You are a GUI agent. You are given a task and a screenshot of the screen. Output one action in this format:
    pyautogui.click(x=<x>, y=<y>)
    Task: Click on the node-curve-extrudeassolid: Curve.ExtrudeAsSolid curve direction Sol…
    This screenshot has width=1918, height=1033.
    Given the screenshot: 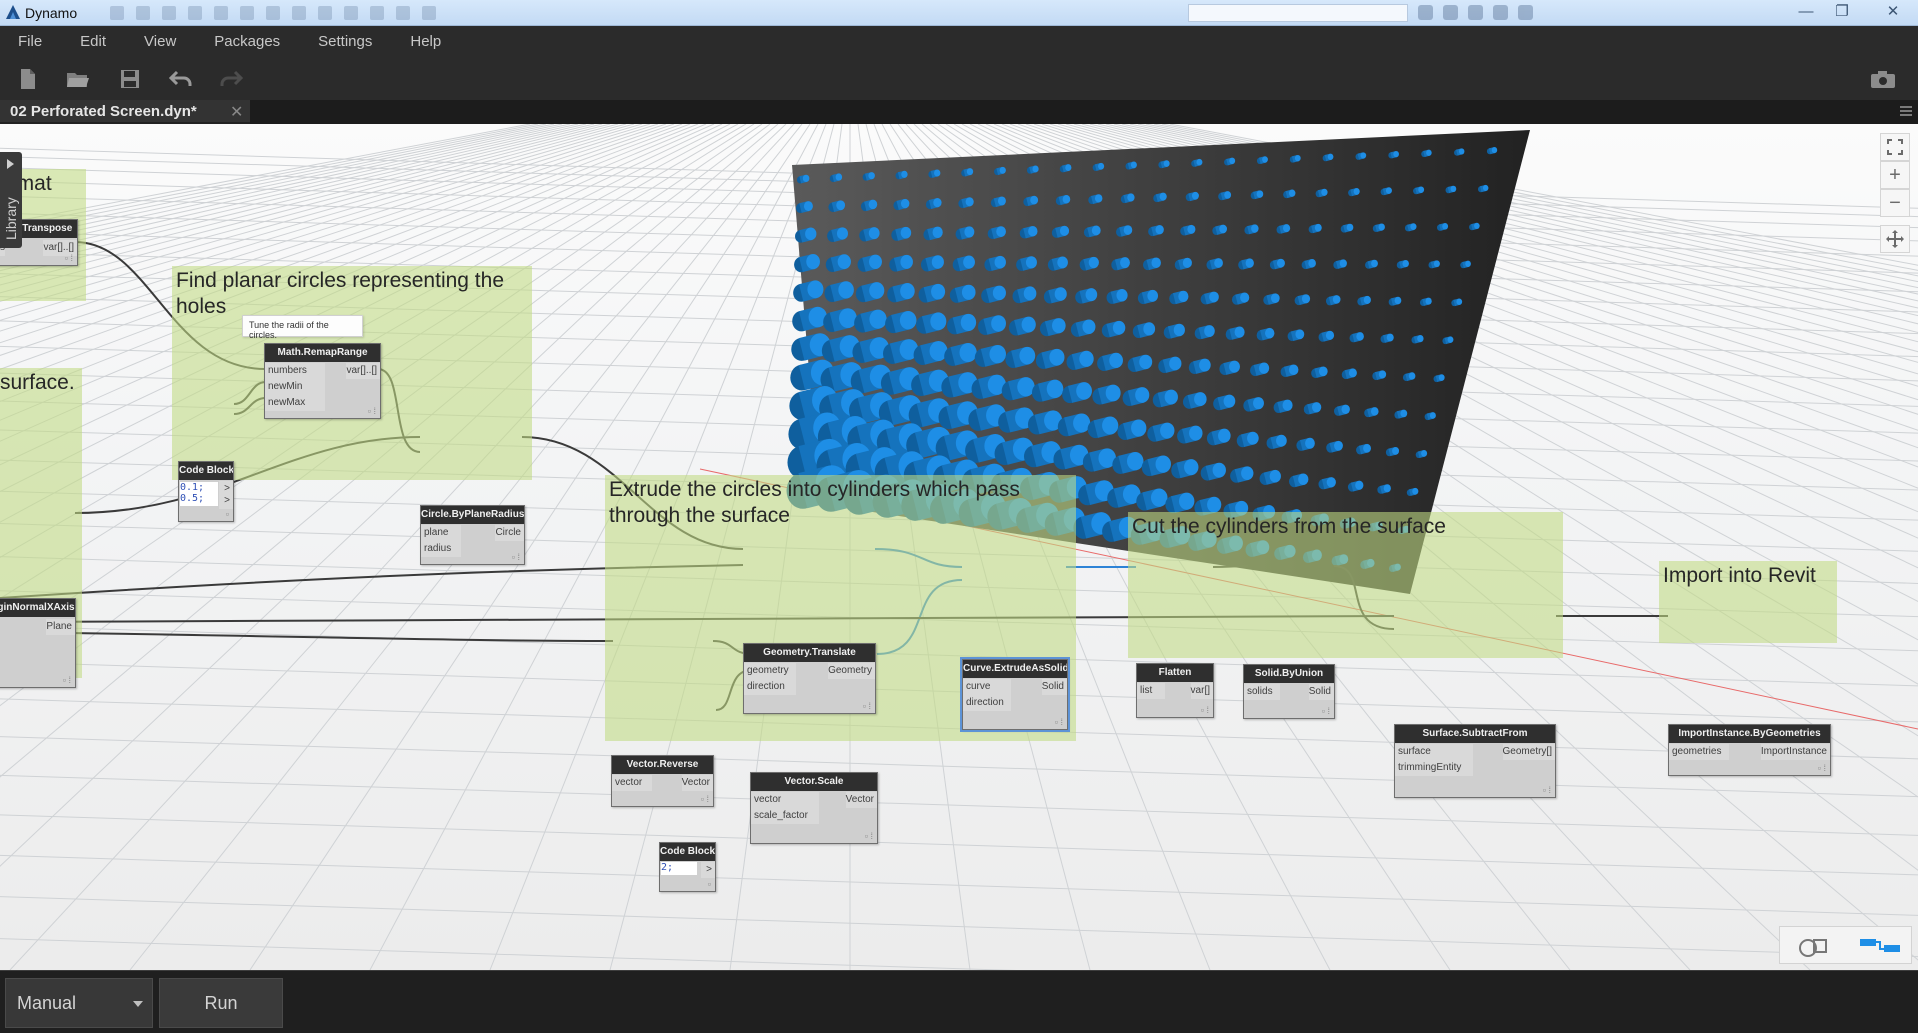 What is the action you would take?
    pyautogui.click(x=1015, y=694)
    